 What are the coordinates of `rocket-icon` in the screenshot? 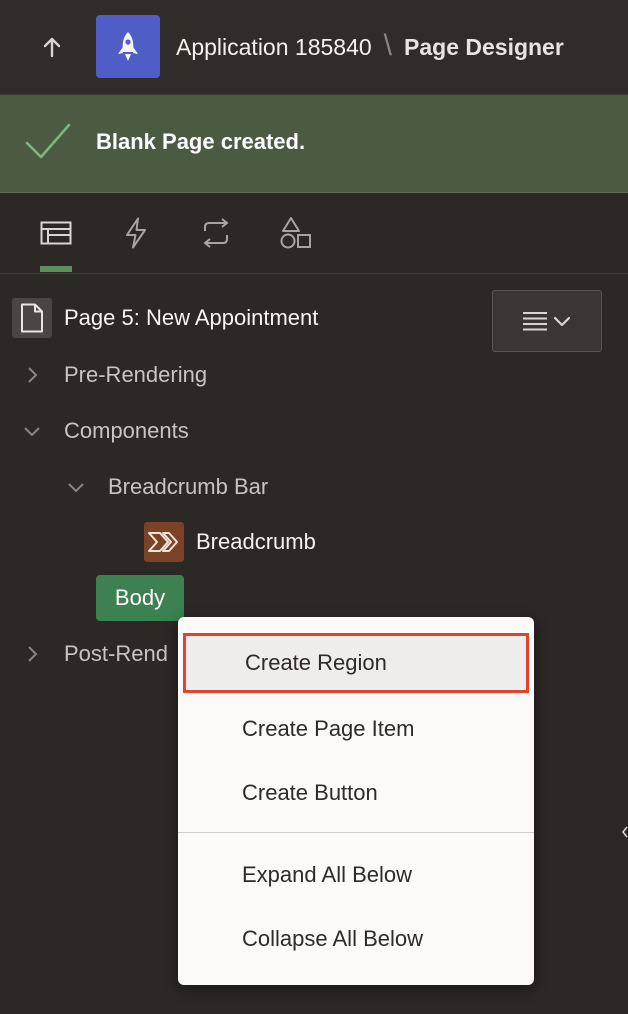 It's located at (128, 46).